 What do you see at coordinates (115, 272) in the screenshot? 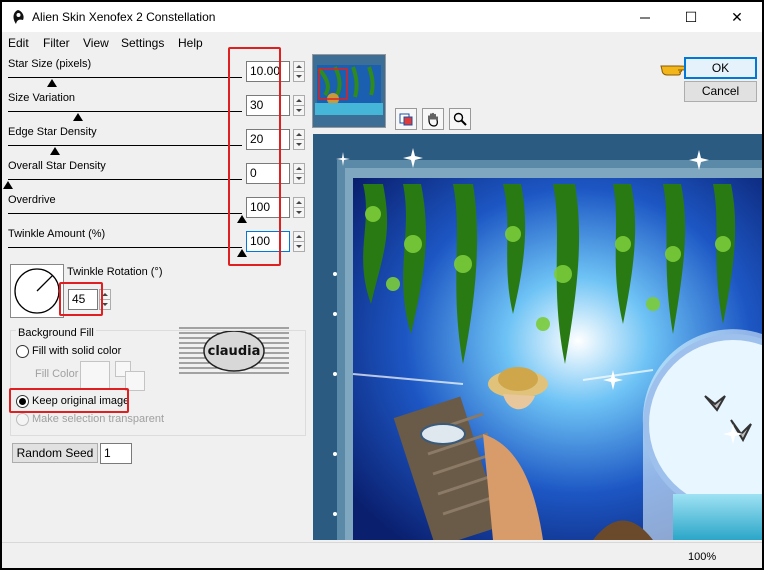
I see `twinkle-rotation-label: Twinkle Rotation (°)` at bounding box center [115, 272].